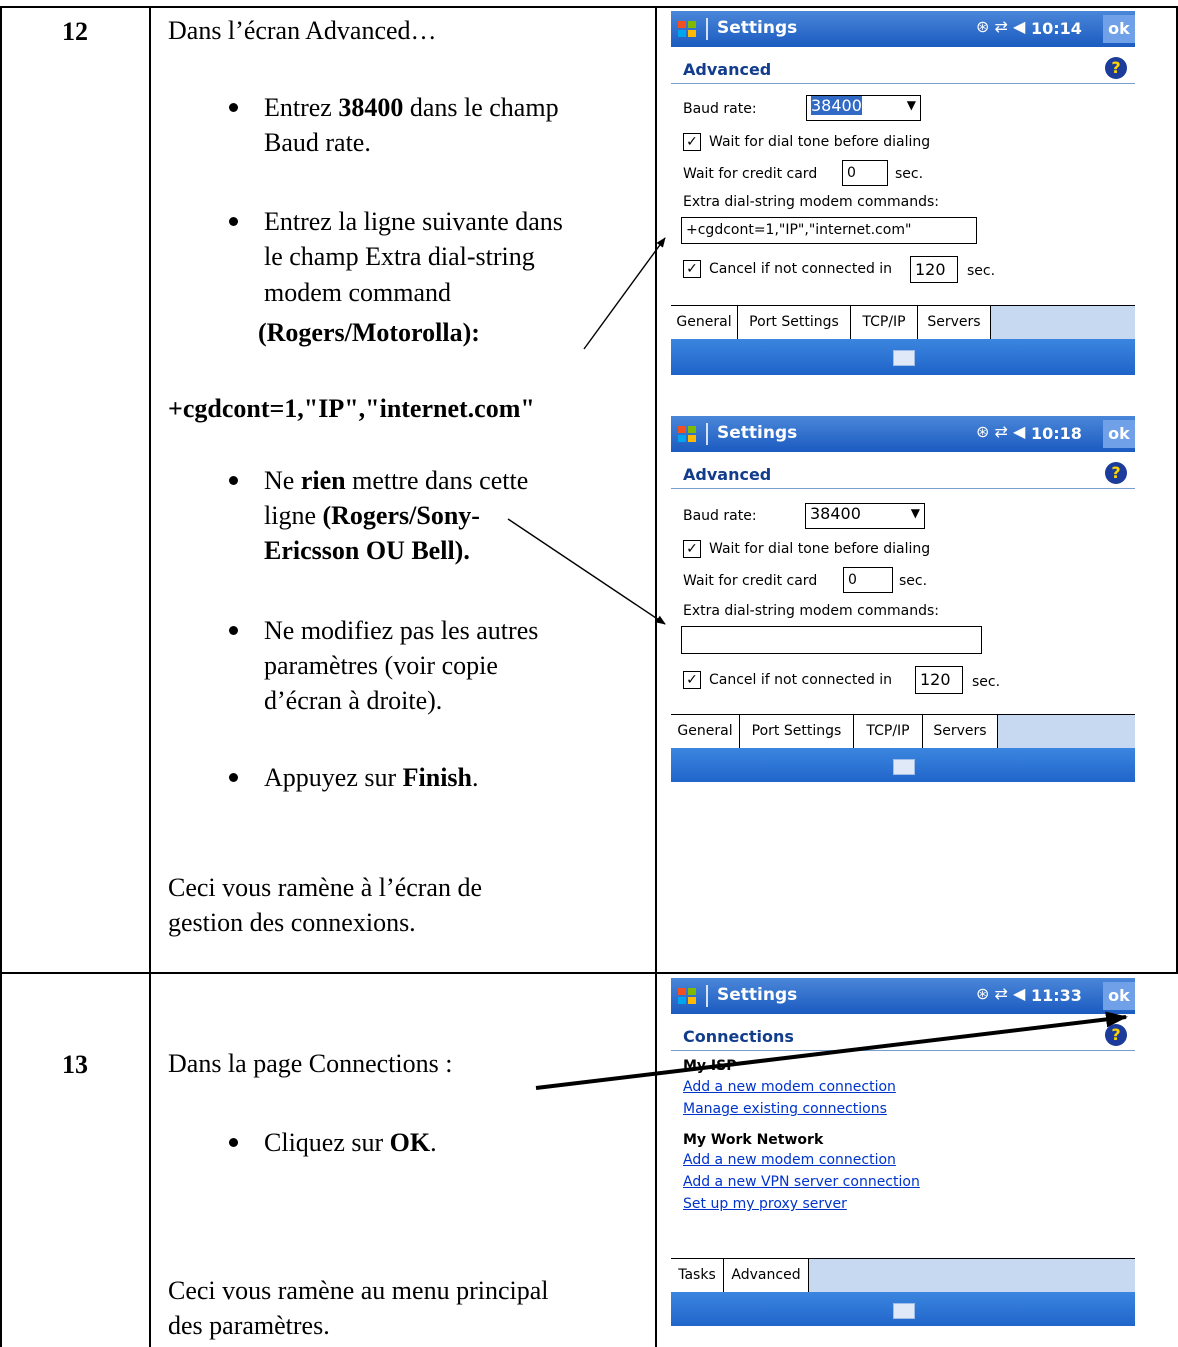 This screenshot has height=1347, width=1178. Describe the element at coordinates (396, 480) in the screenshot. I see `instruction-text: Ne rien mettre dans cette` at that location.